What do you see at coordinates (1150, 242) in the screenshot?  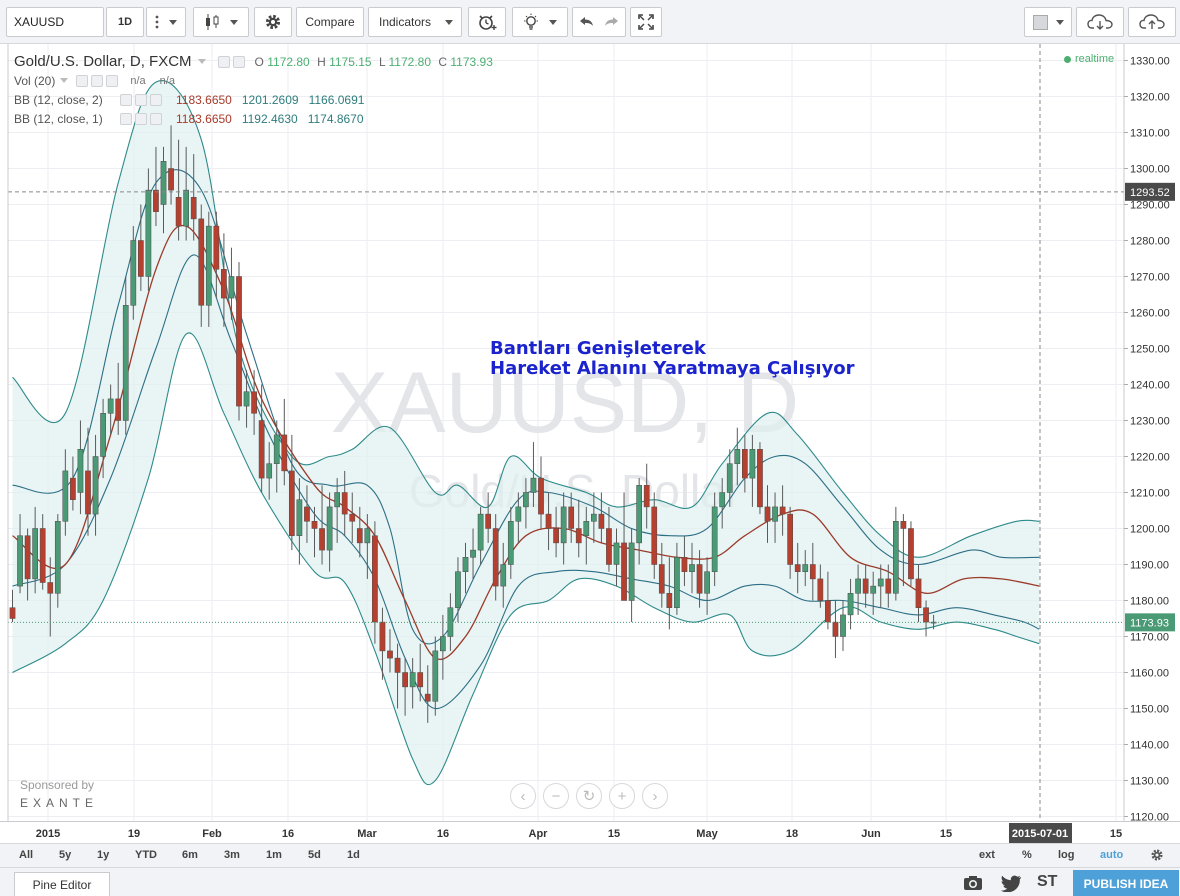 I see `price-tick: 1280.00` at bounding box center [1150, 242].